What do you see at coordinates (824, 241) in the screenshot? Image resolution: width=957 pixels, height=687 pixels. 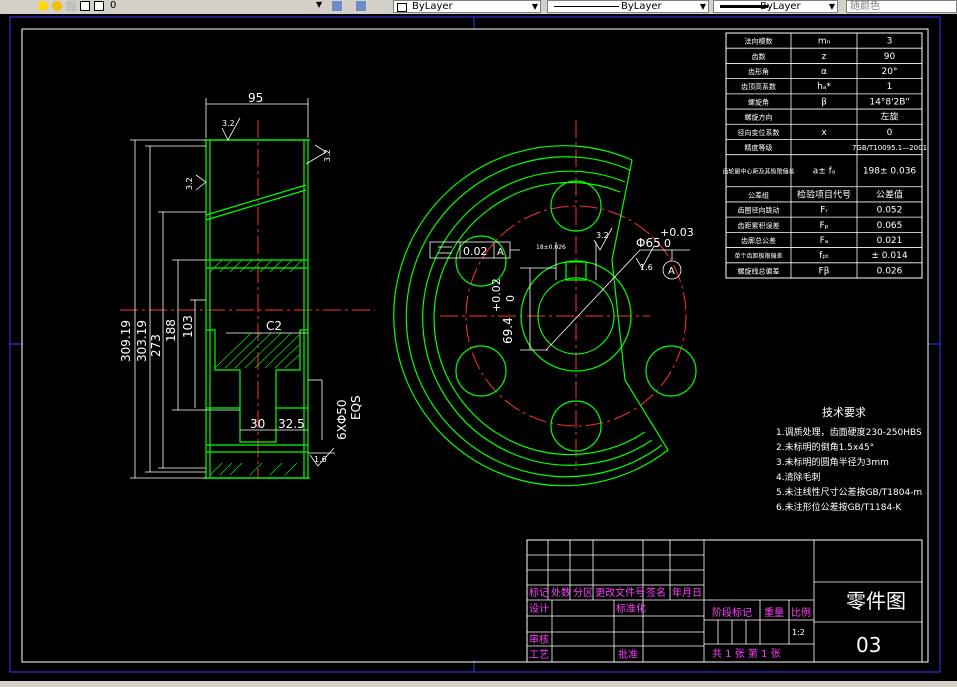 I see `param-symbol: Fₐ` at bounding box center [824, 241].